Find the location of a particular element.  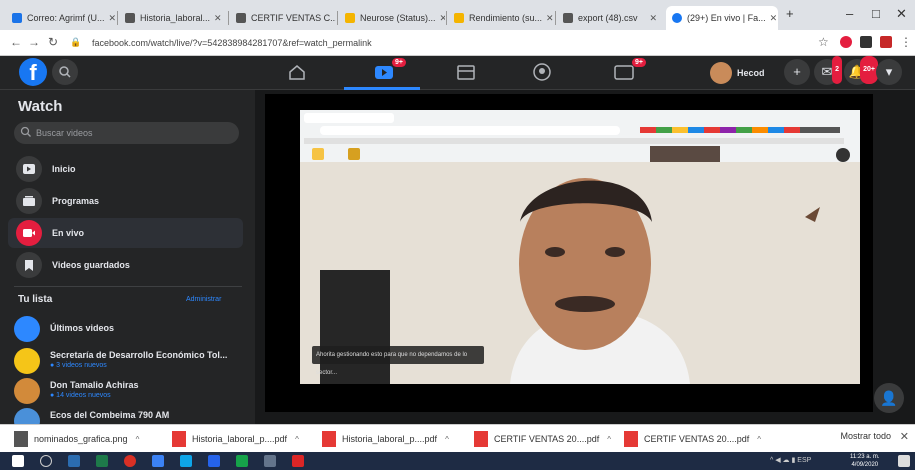

browser-tab: export (48).csv ✕ is located at coordinates (610, 18).